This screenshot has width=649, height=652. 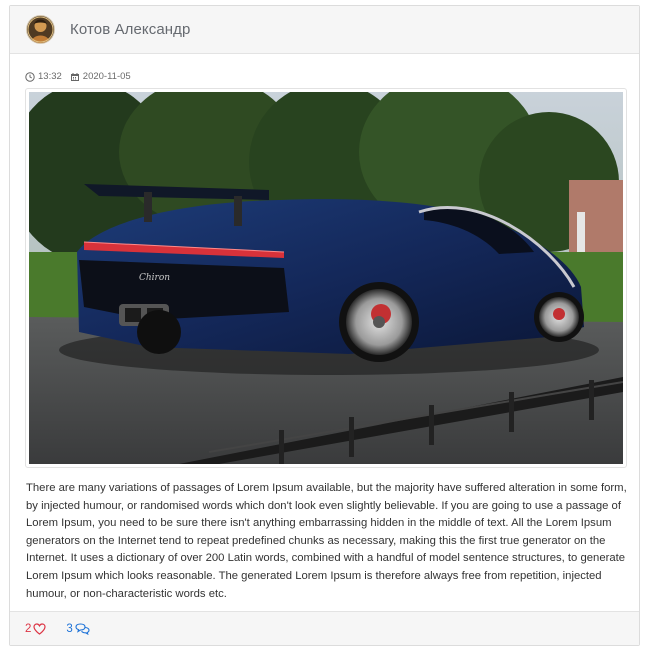 I want to click on comments-button: 3, so click(x=78, y=628).